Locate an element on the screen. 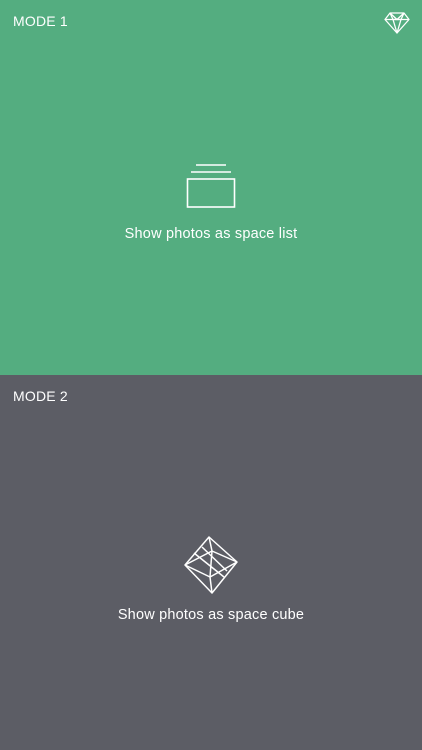 This screenshot has height=750, width=422. octahedron-cube-icon is located at coordinates (211, 565).